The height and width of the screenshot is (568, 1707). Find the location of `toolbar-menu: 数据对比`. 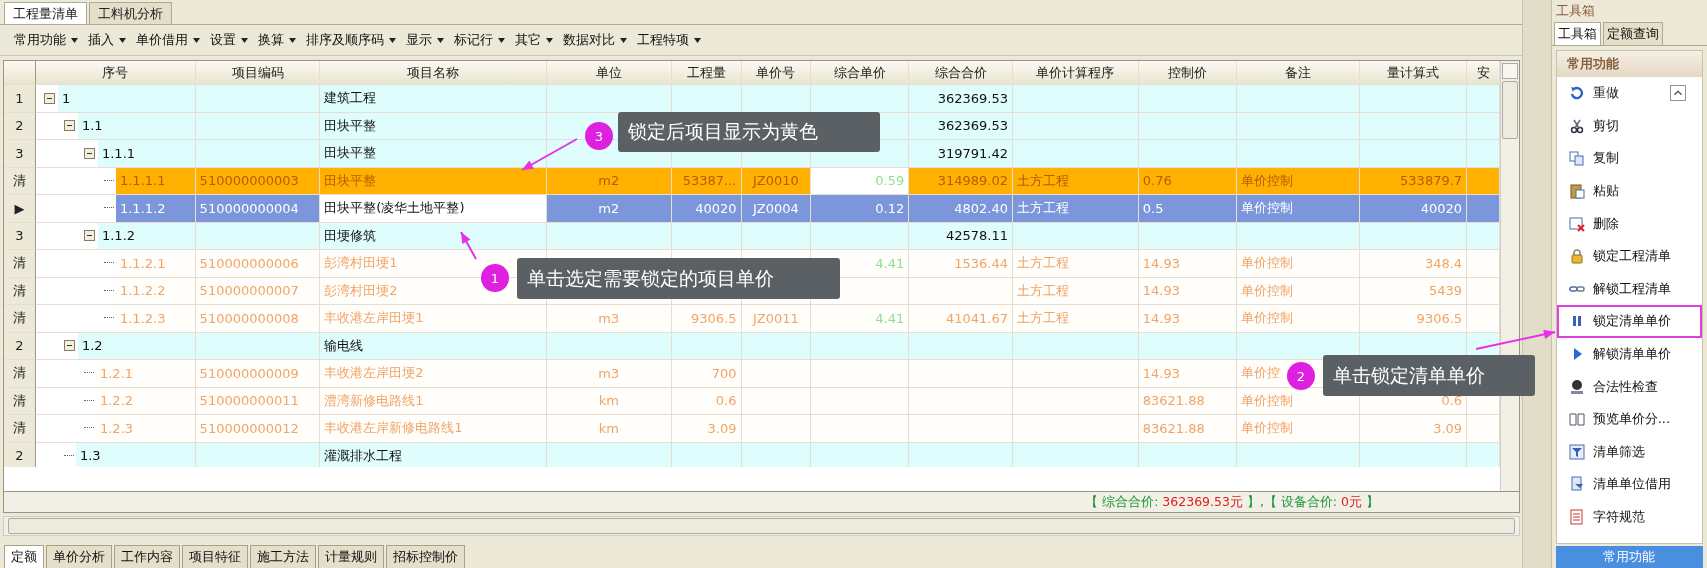

toolbar-menu: 数据对比 is located at coordinates (595, 40).